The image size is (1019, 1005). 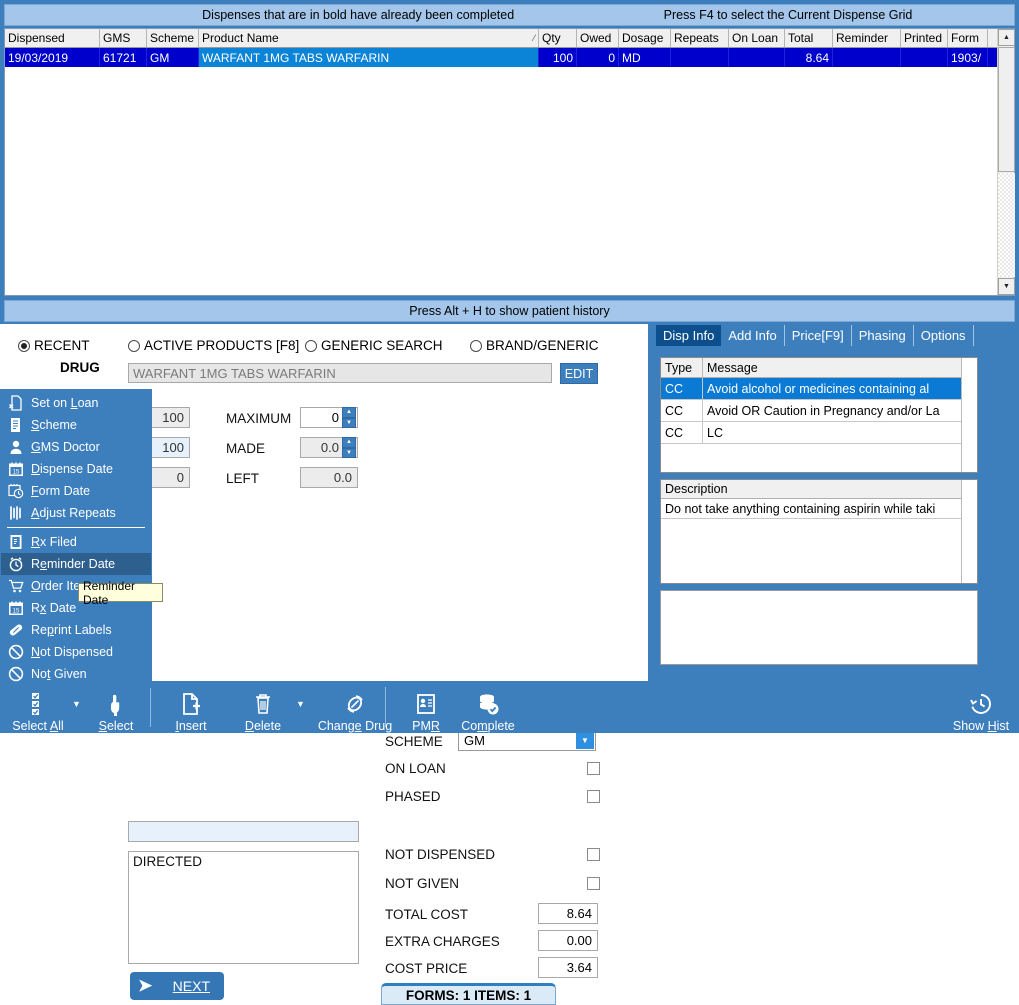 What do you see at coordinates (944, 335) in the screenshot?
I see `tab-options: Options` at bounding box center [944, 335].